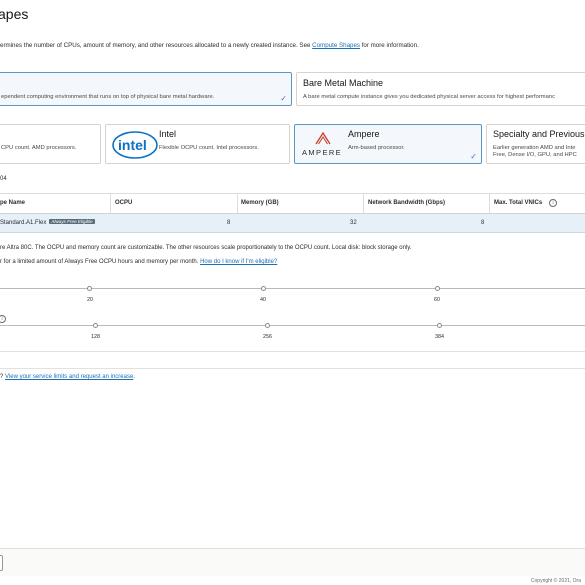  Describe the element at coordinates (260, 203) in the screenshot. I see `col-memory: Memory (GB)` at that location.